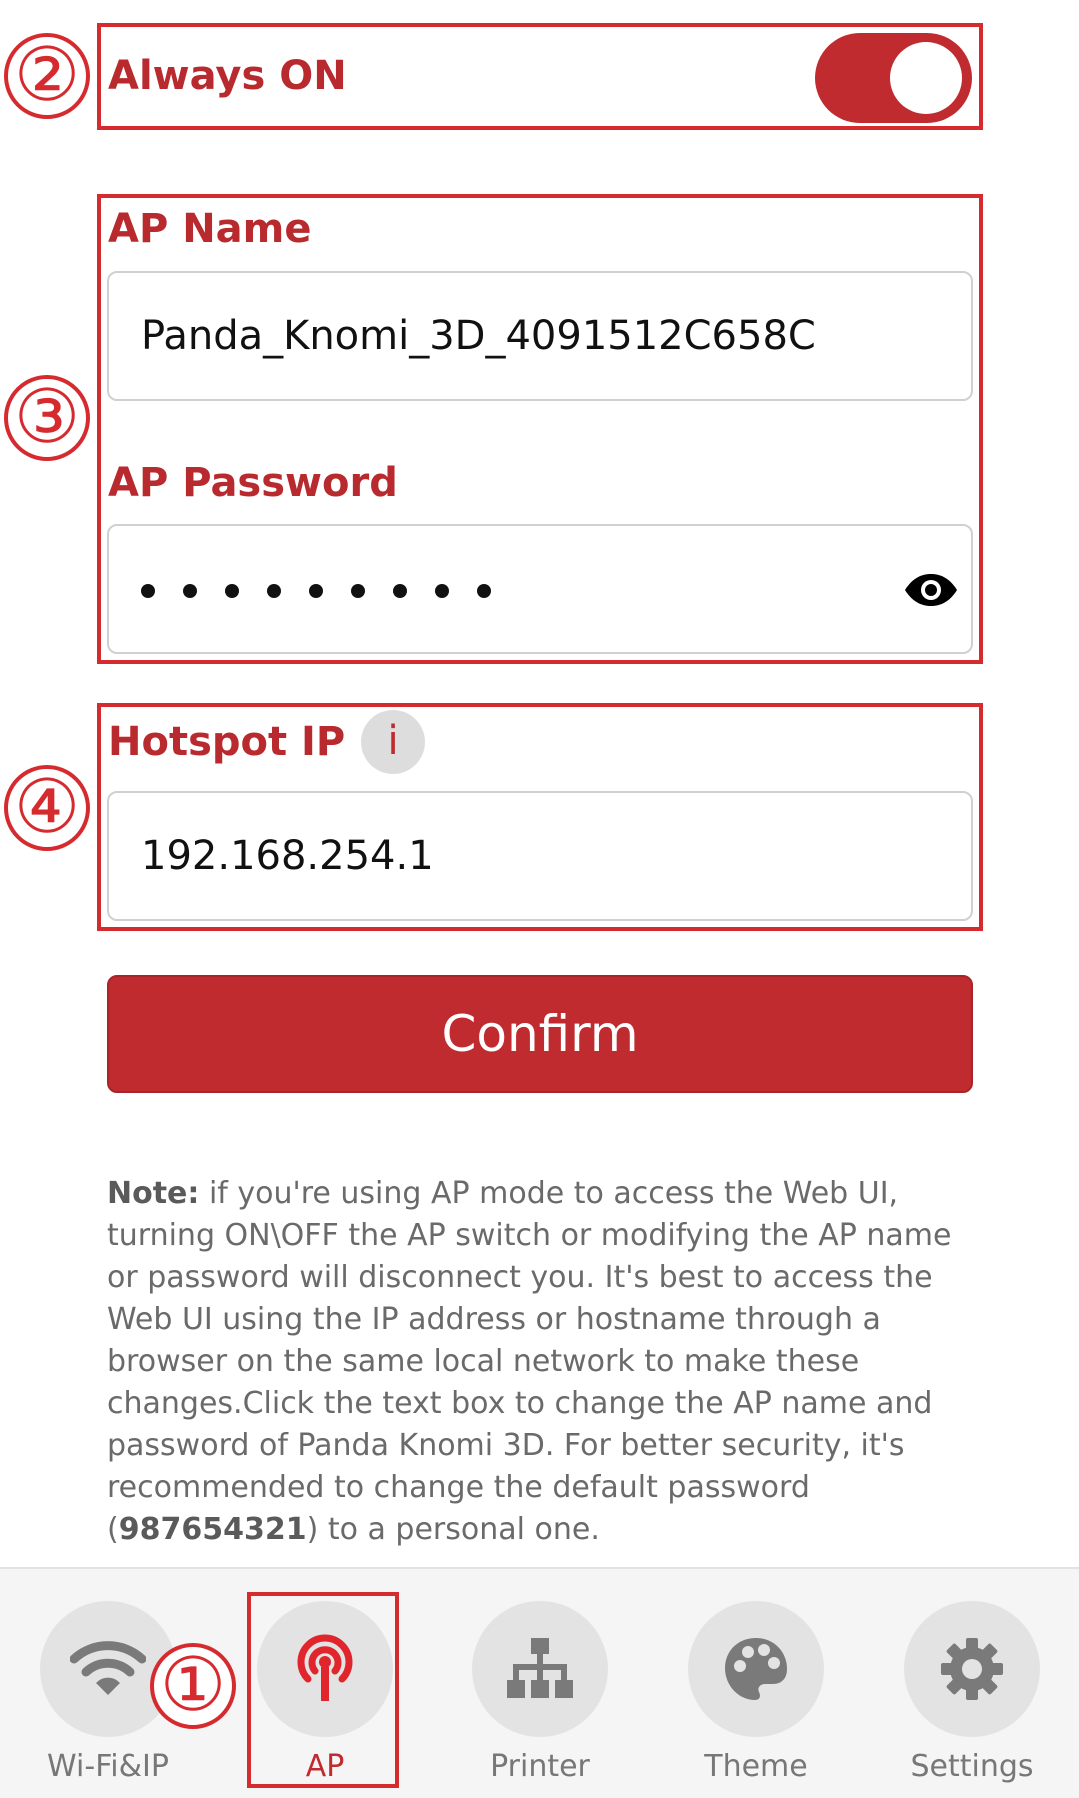 Image resolution: width=1079 pixels, height=1798 pixels. I want to click on gear-icon, so click(972, 1669).